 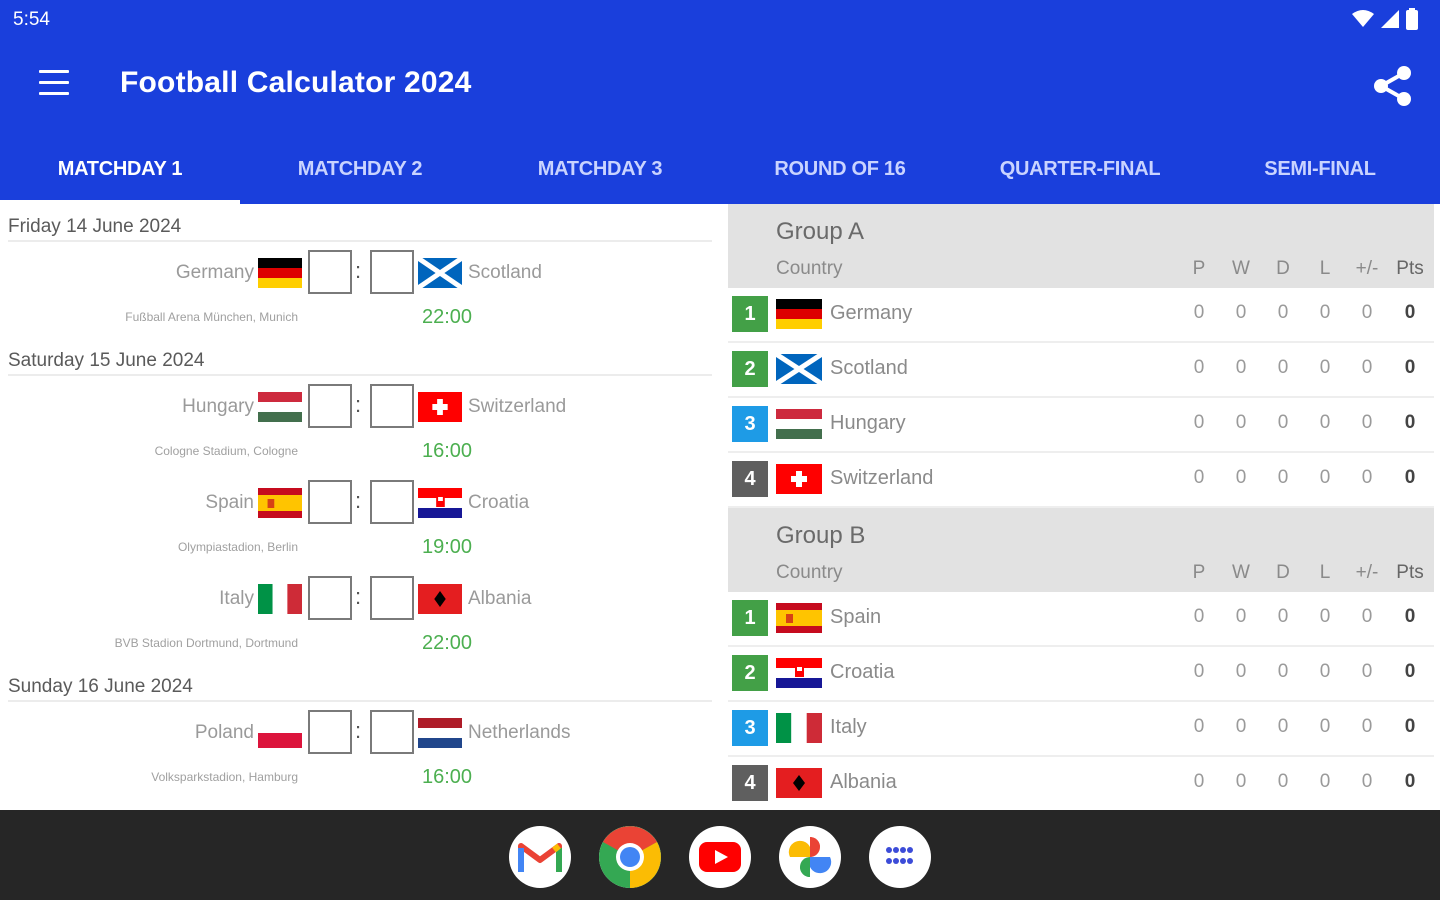 I want to click on standings-row: 1 Spain 0 0 0 0 0 0, so click(x=1081, y=619).